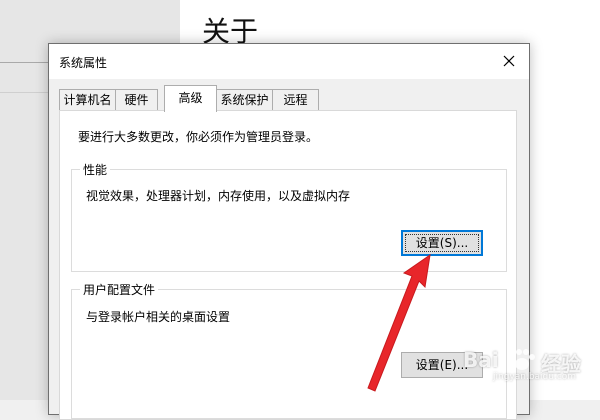 The width and height of the screenshot is (600, 420). I want to click on watermark-url: jingyan.baidu.com, so click(535, 377).